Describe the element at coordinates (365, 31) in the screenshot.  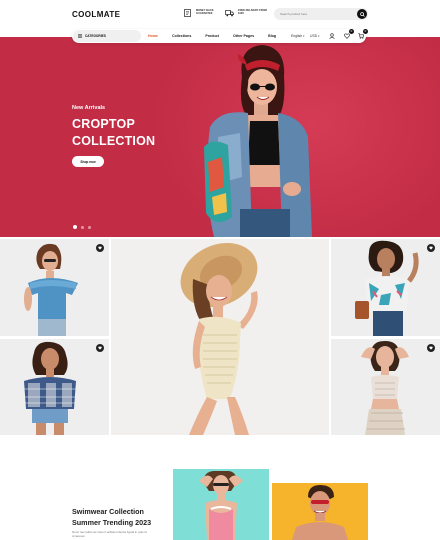
I see `cart-count-badge: 0` at that location.